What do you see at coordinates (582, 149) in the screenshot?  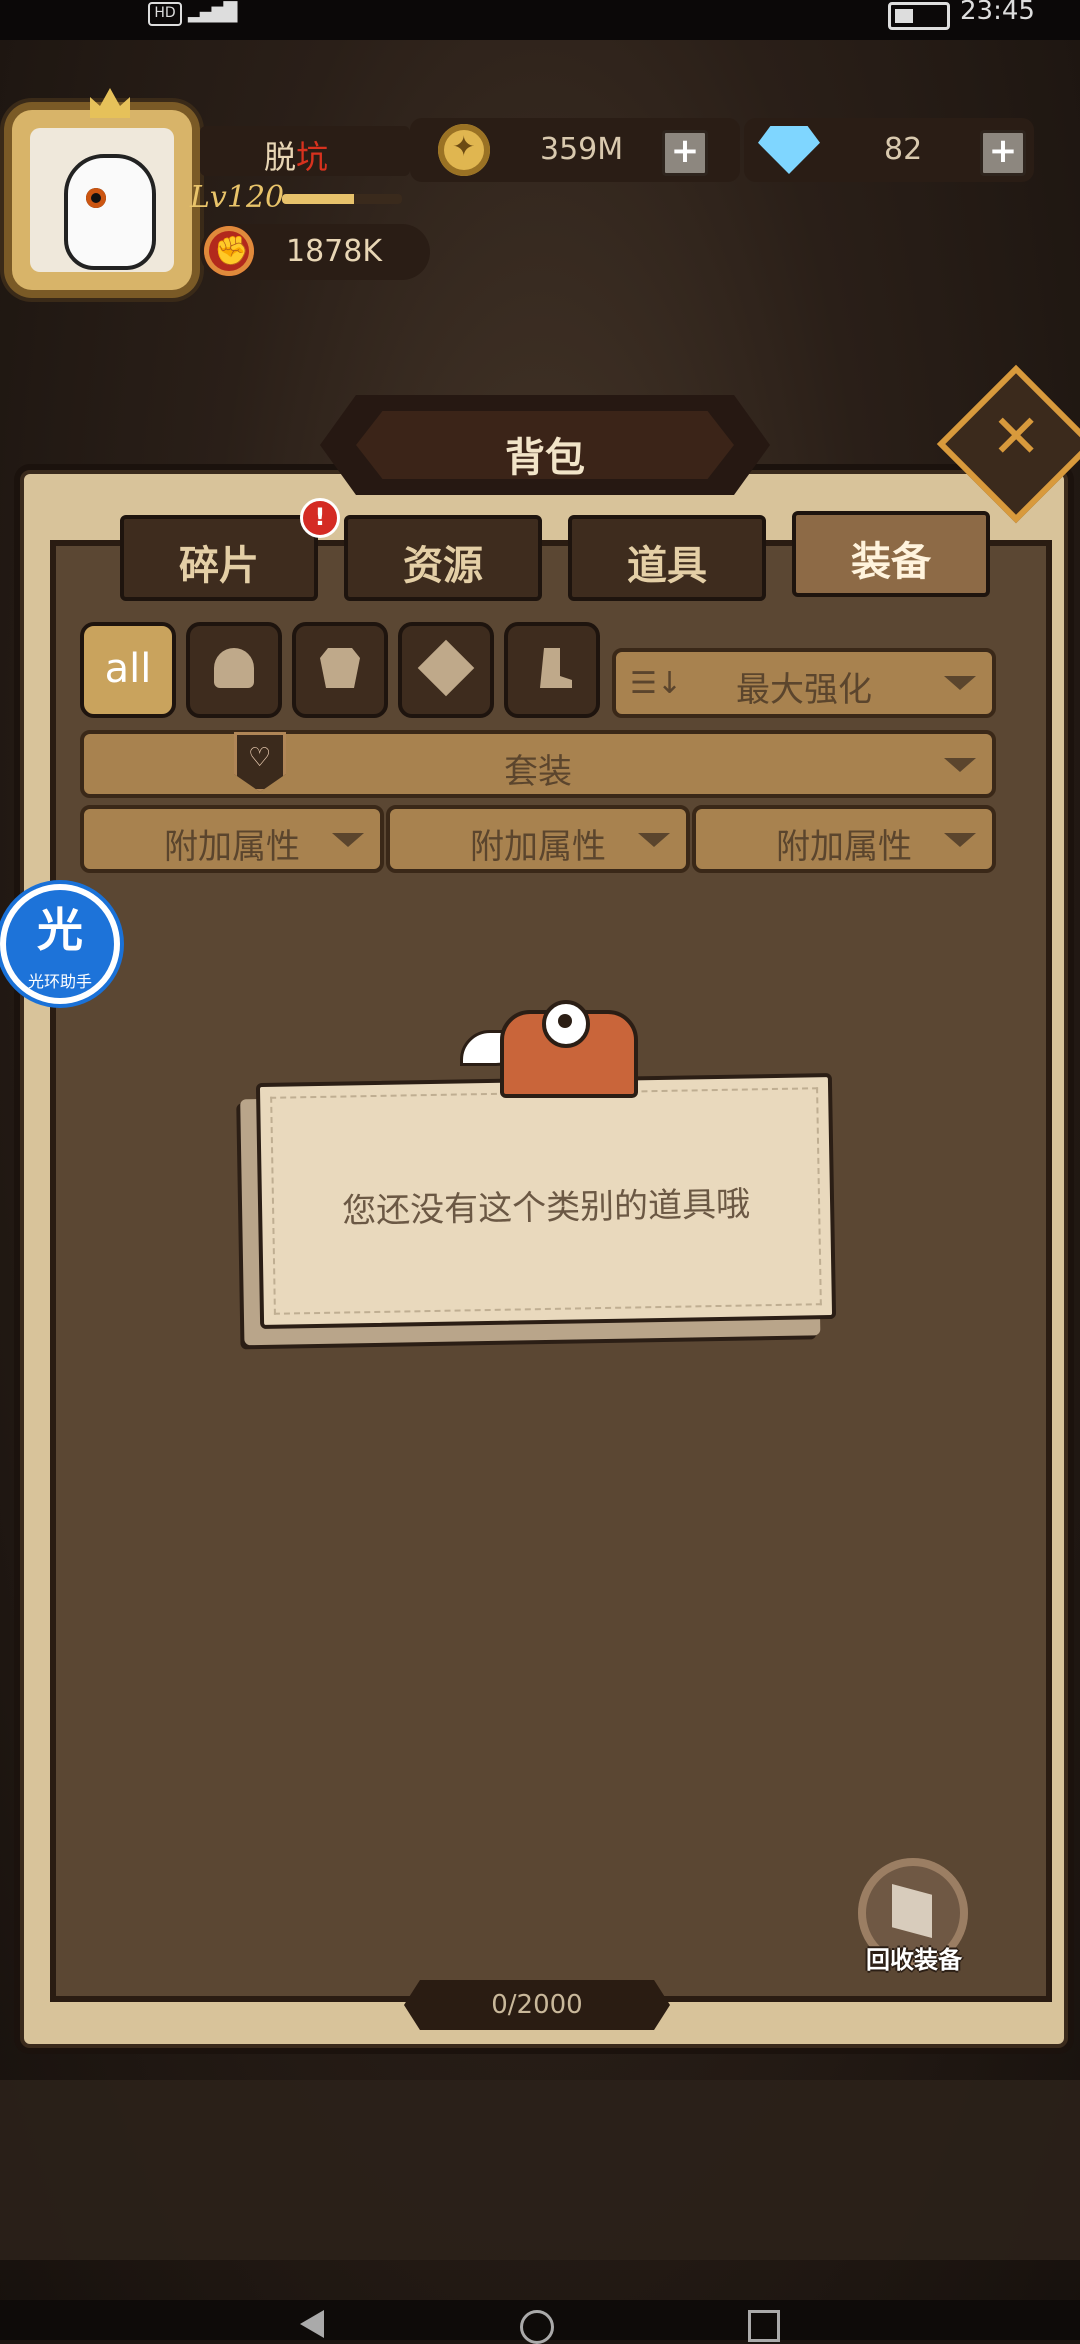 I see `gold-value: 359M` at bounding box center [582, 149].